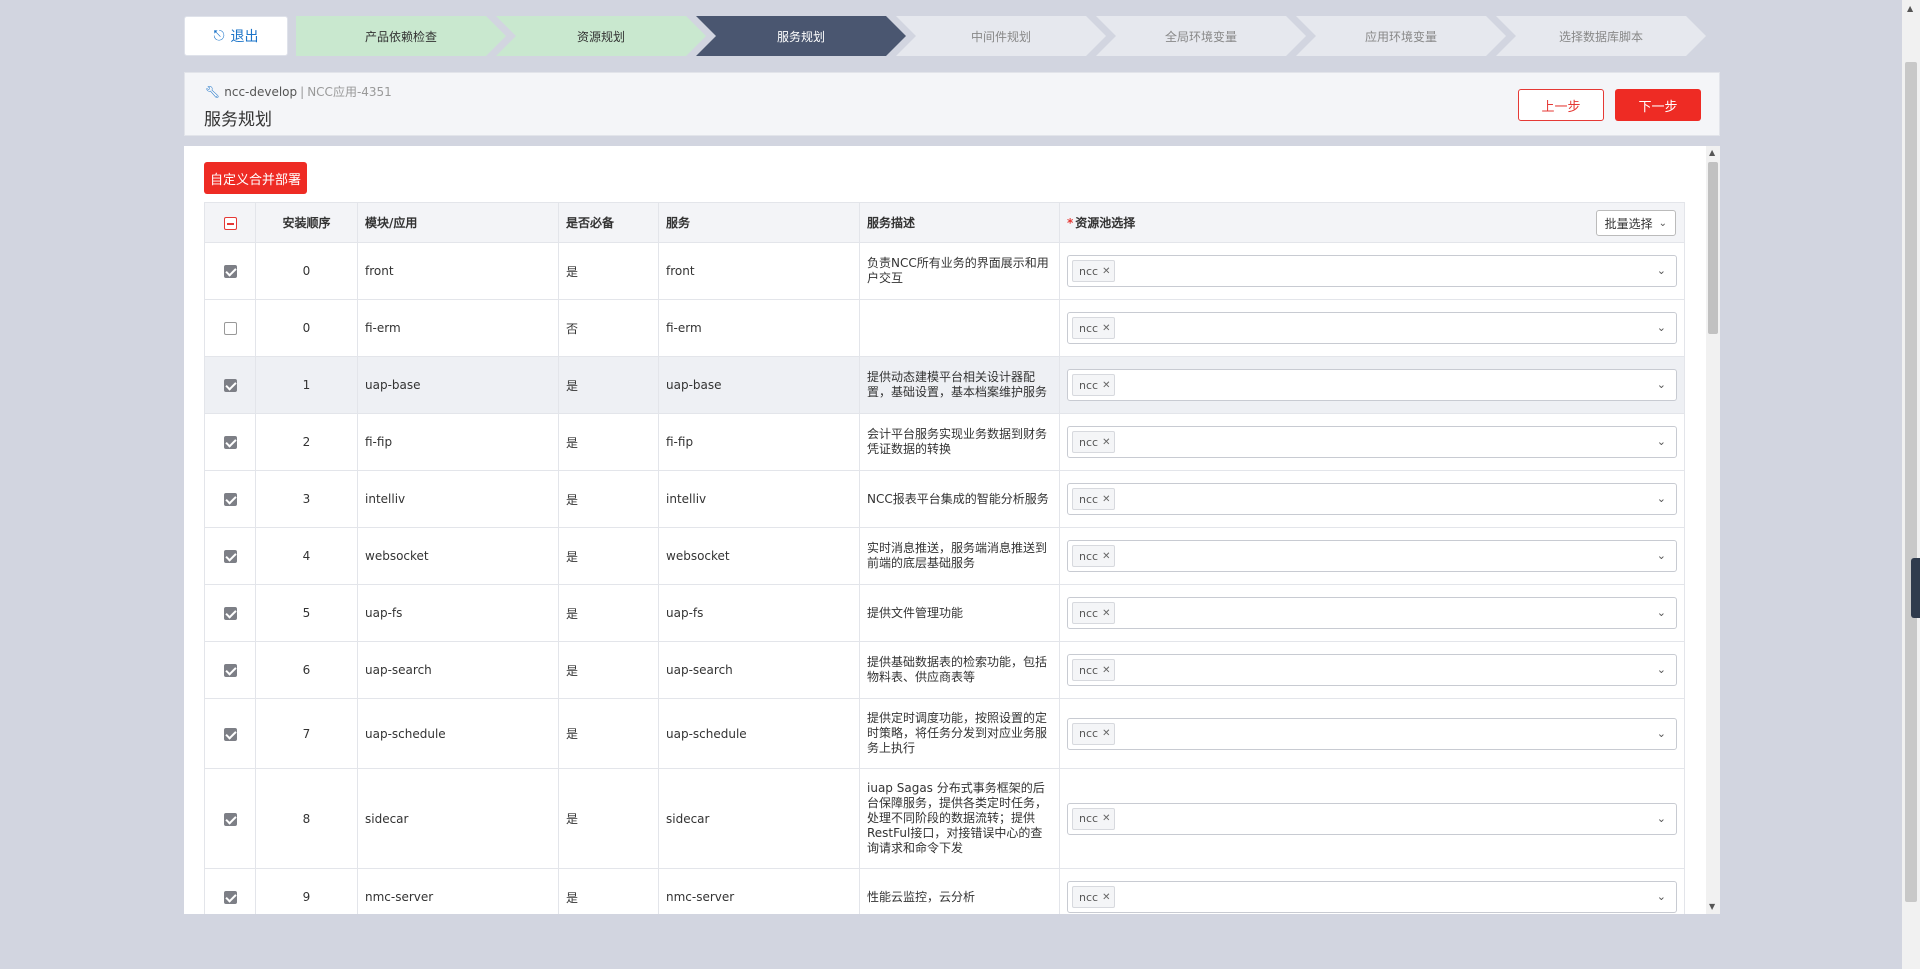 The image size is (1920, 969). Describe the element at coordinates (608, 328) in the screenshot. I see `required-flag: 否` at that location.